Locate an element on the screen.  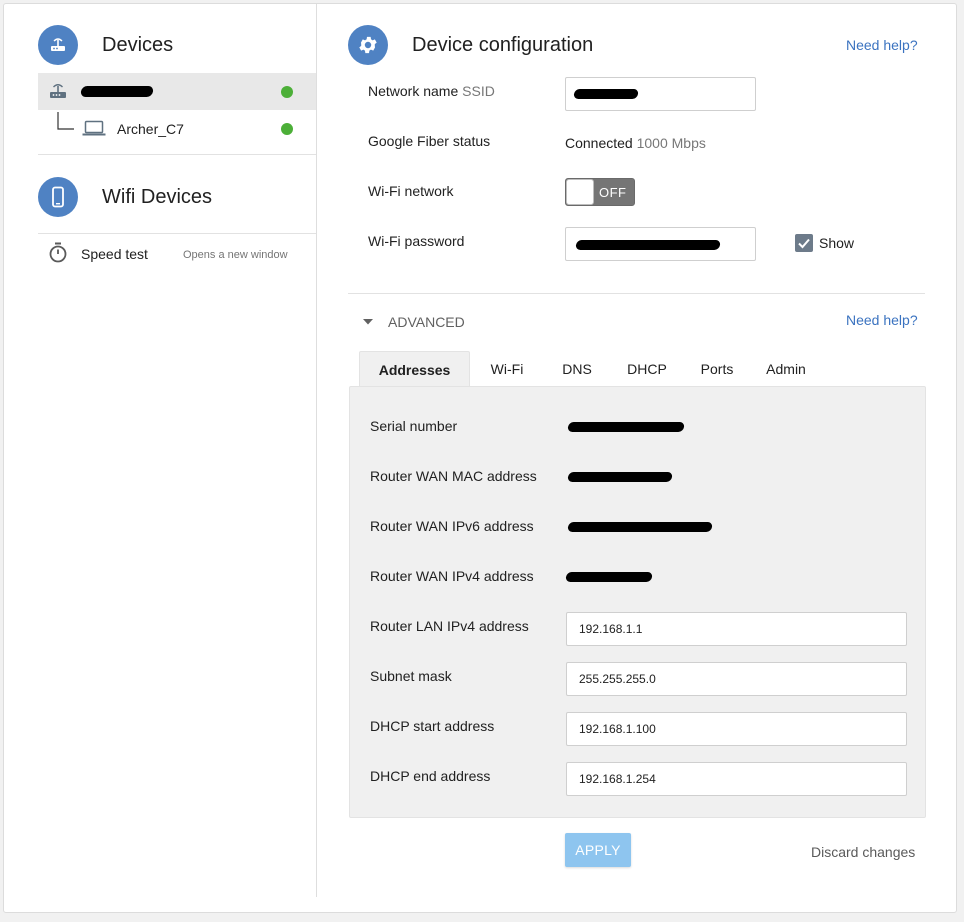
tab-addresses: Addresses is located at coordinates (414, 369).